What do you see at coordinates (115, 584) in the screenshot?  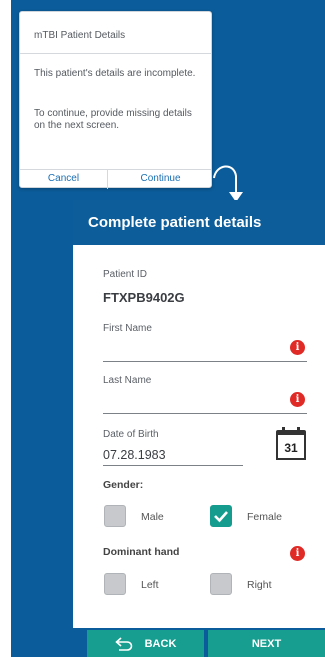 I see `hand-left-checkbox` at bounding box center [115, 584].